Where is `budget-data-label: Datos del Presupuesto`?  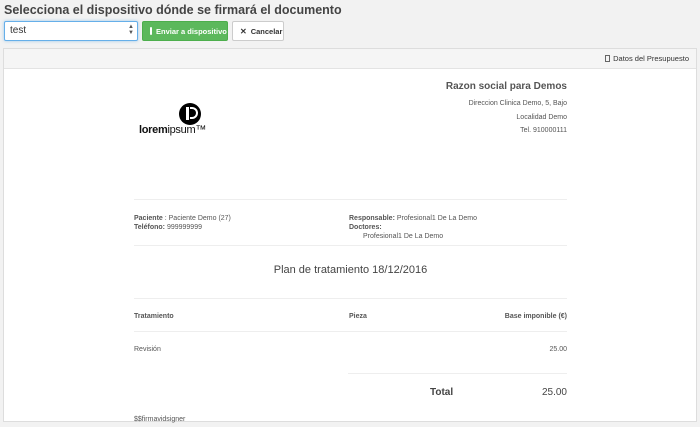
budget-data-label: Datos del Presupuesto is located at coordinates (651, 58).